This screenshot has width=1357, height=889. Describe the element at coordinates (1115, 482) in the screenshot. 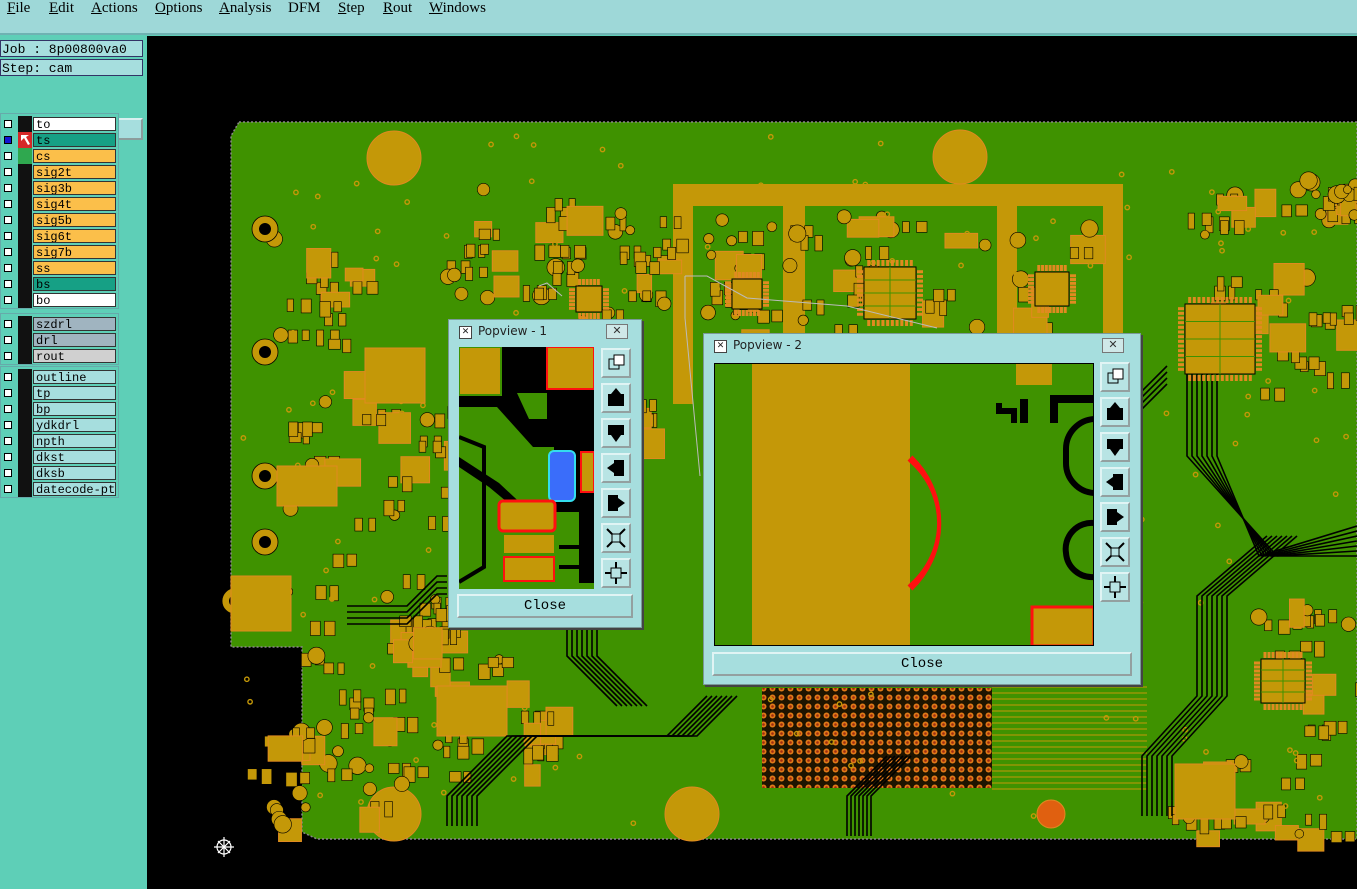

I see `popview-2-pan-left-button` at that location.